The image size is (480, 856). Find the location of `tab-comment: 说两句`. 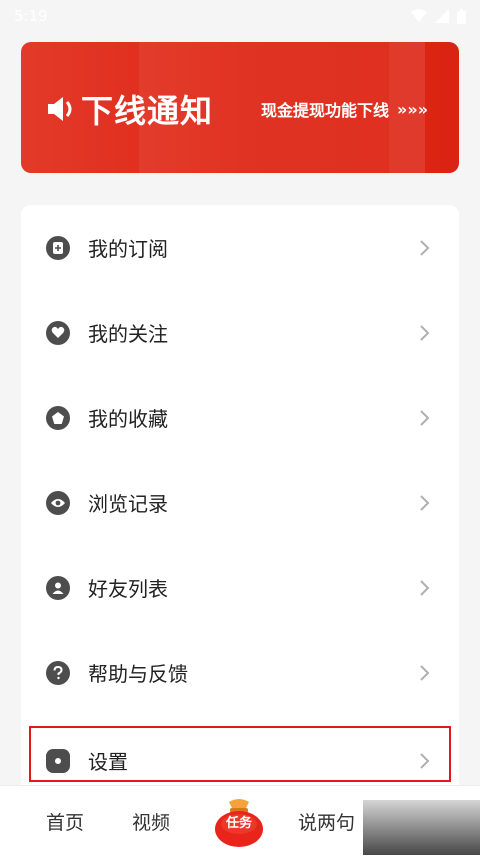

tab-comment: 说两句 is located at coordinates (326, 821).